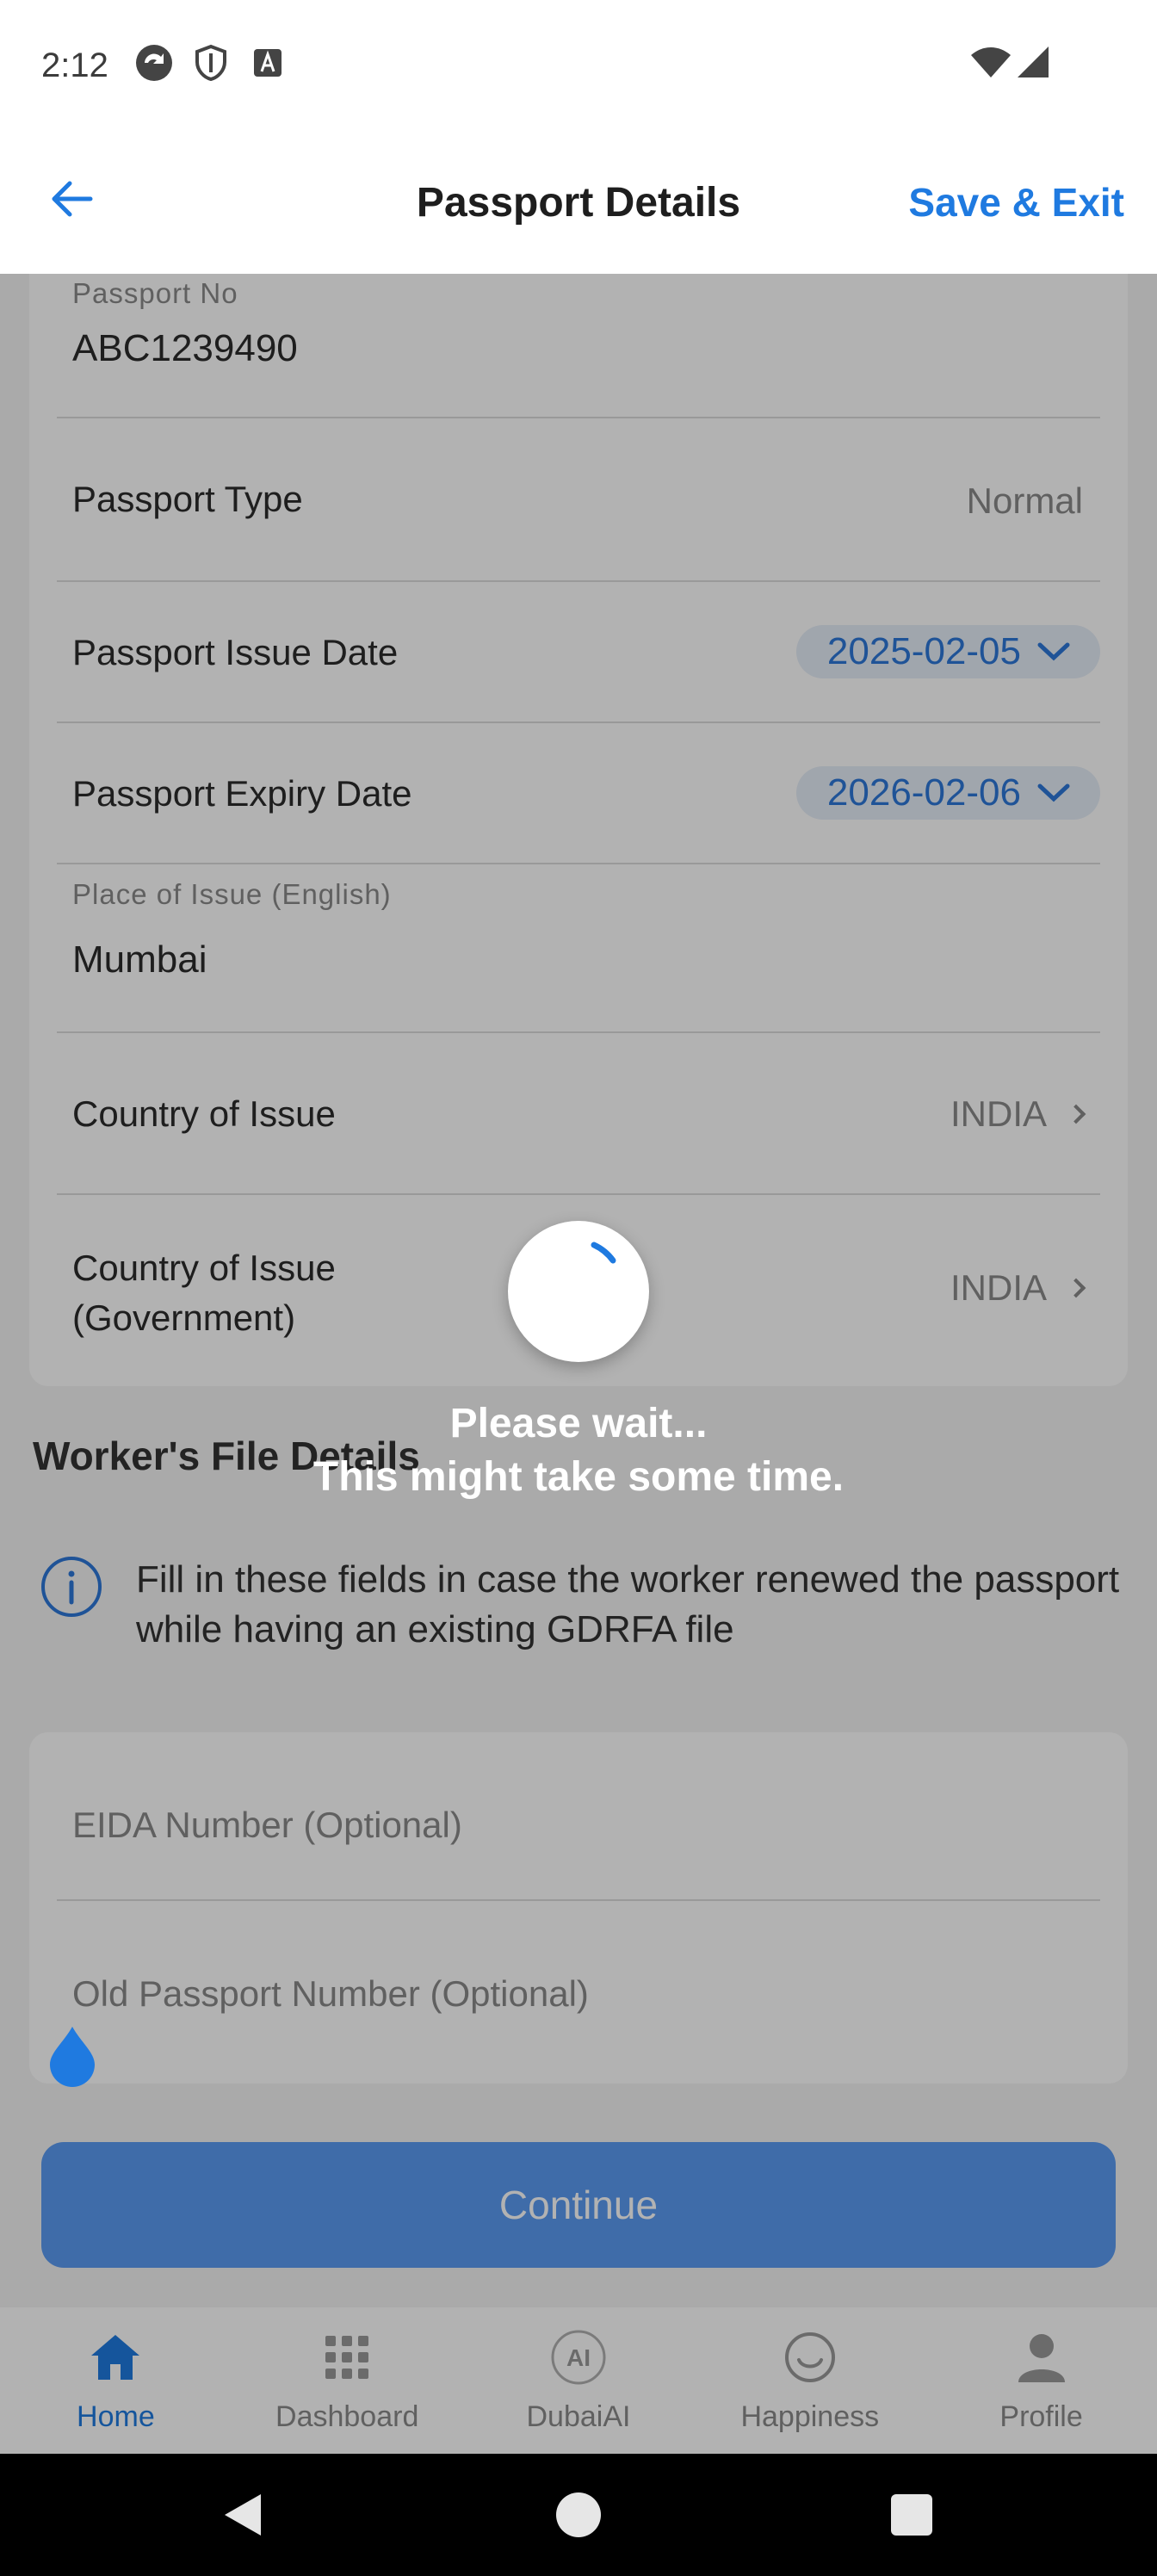  What do you see at coordinates (72, 2056) in the screenshot?
I see `drop-marker-icon` at bounding box center [72, 2056].